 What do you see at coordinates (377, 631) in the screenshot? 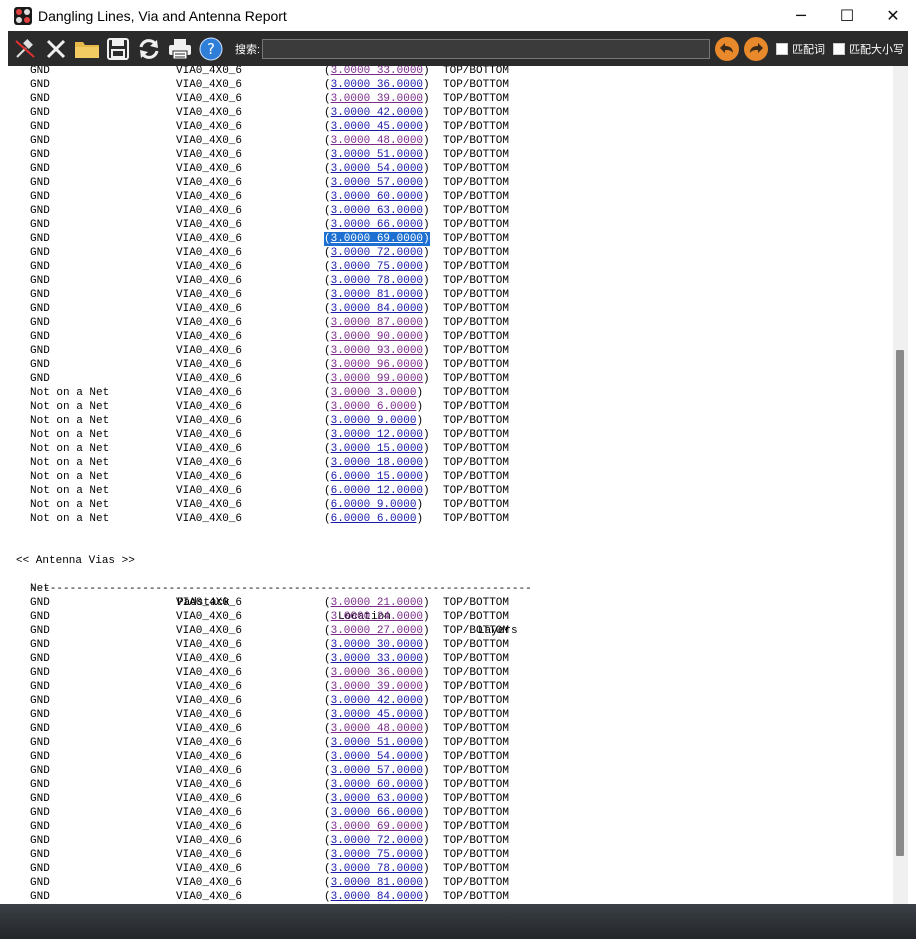
I see `location-link: 3.0000 27.0000` at bounding box center [377, 631].